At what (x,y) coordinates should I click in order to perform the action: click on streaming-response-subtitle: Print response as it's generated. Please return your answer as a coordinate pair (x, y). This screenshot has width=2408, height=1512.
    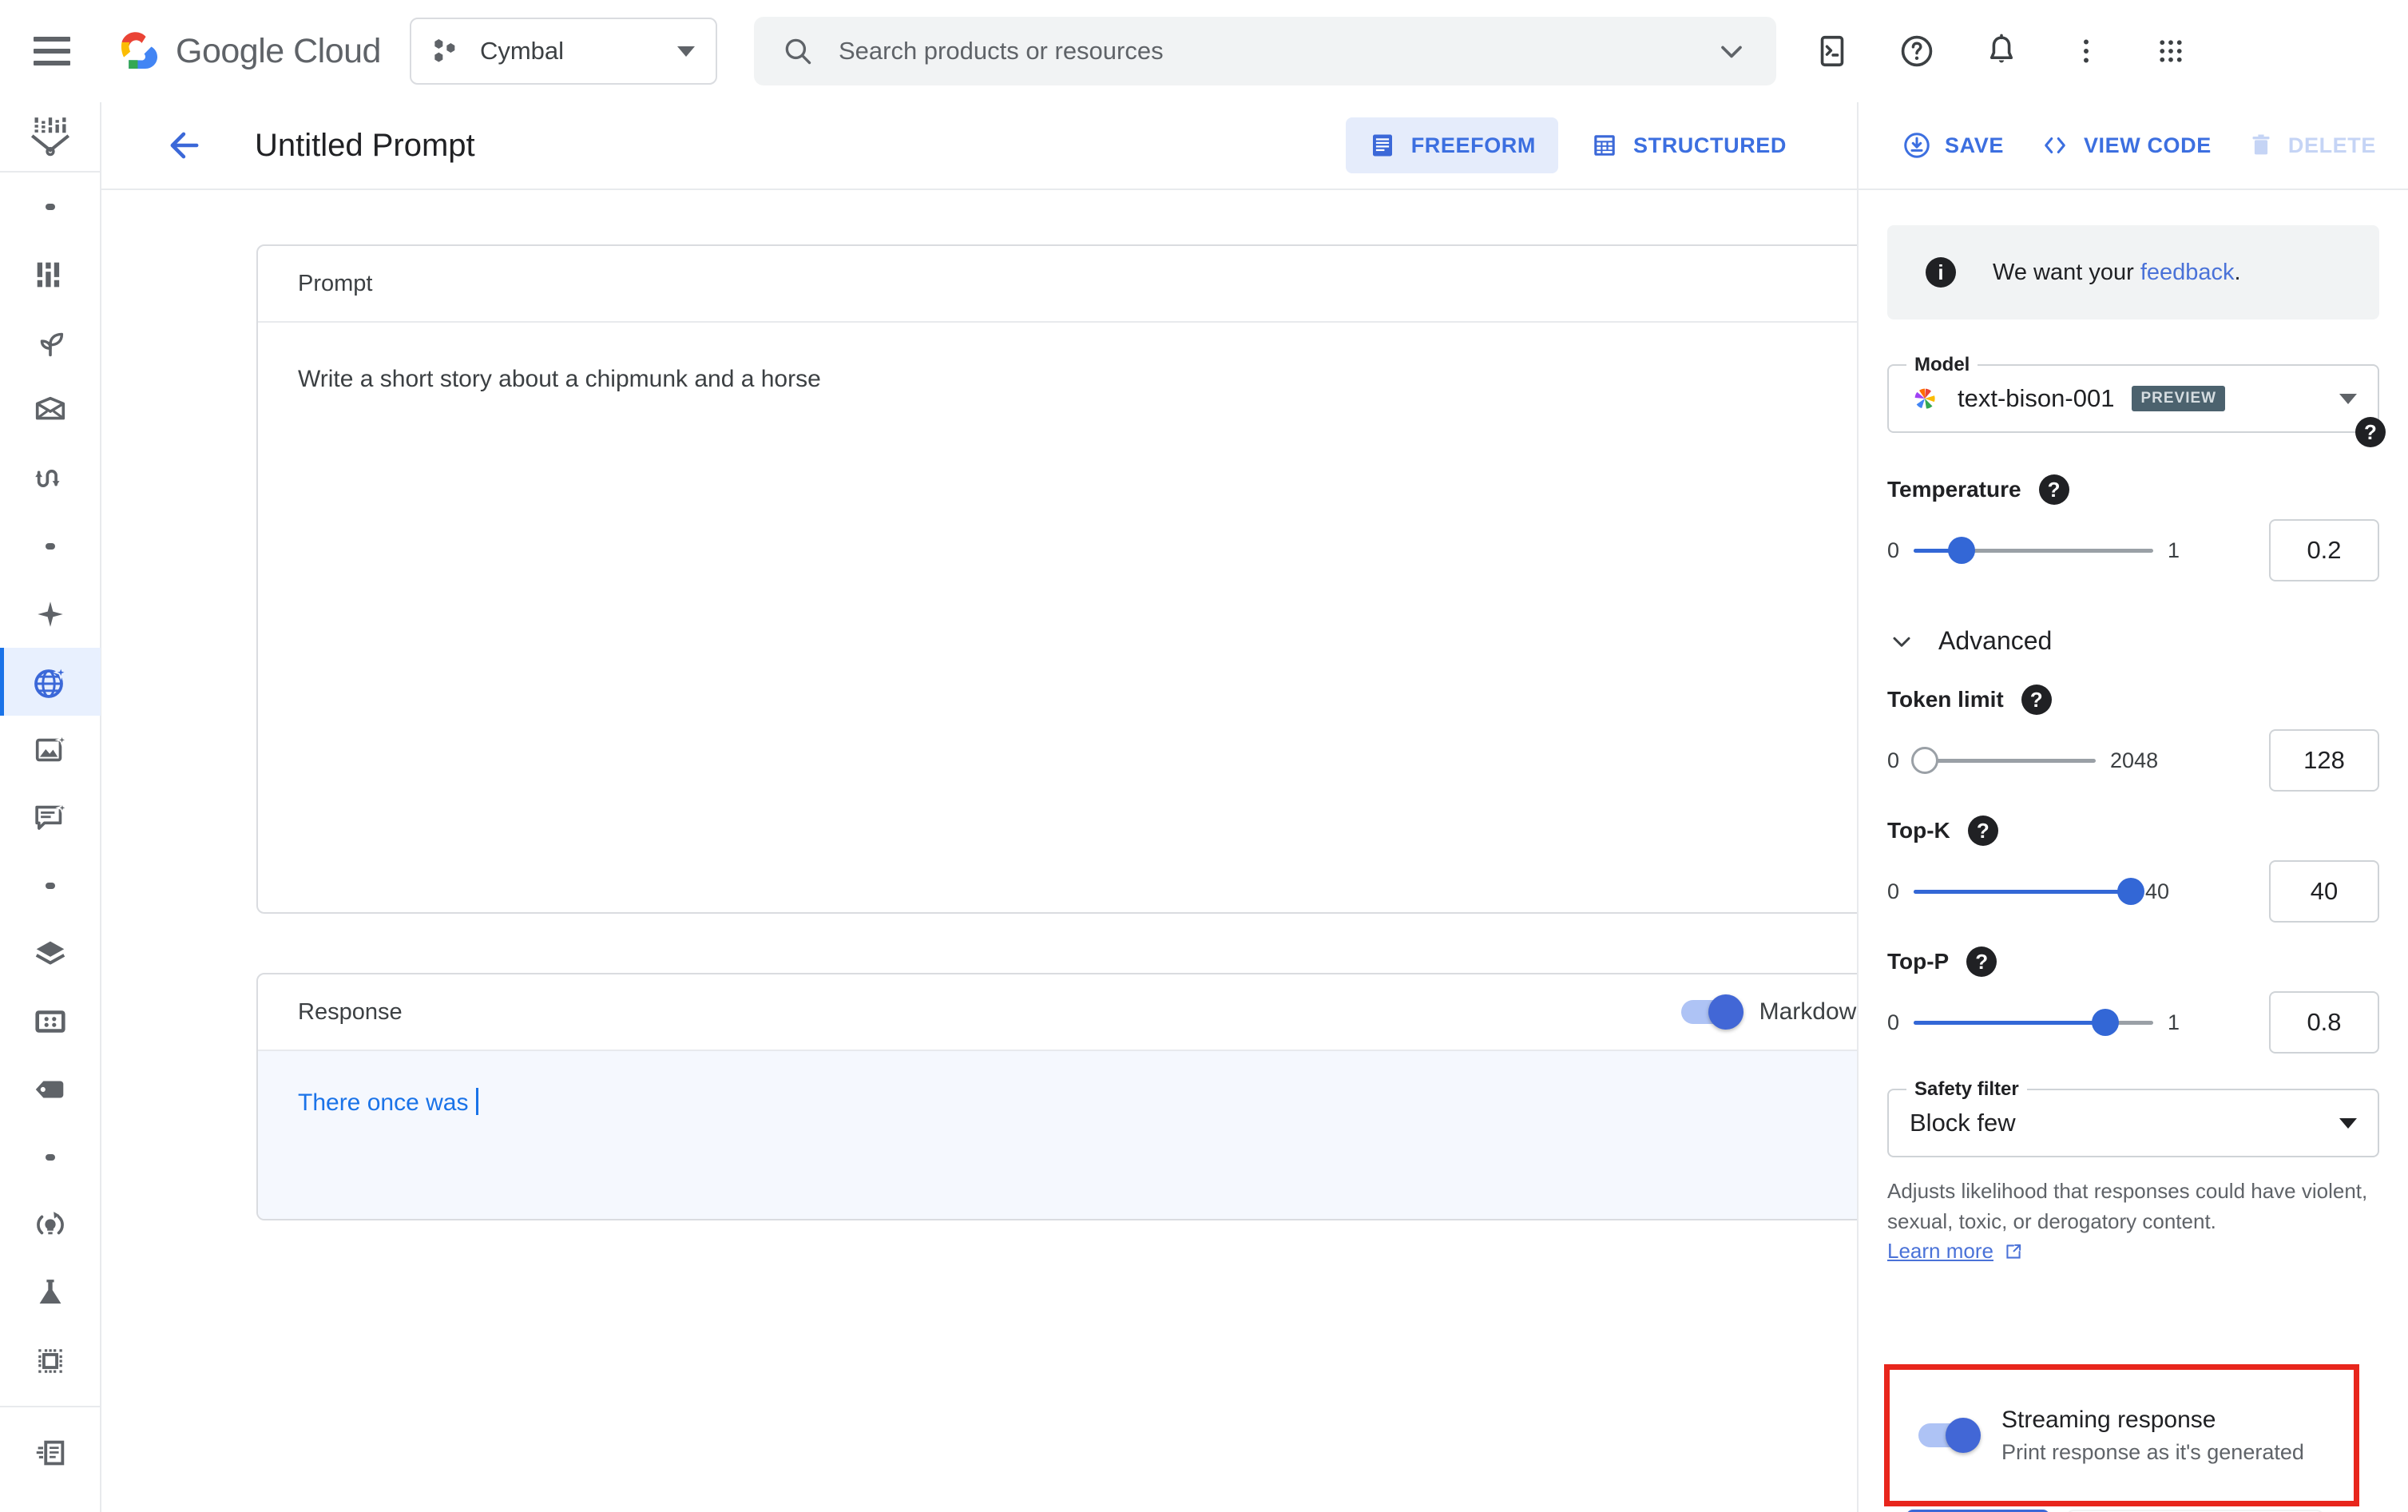
    Looking at the image, I should click on (2152, 1451).